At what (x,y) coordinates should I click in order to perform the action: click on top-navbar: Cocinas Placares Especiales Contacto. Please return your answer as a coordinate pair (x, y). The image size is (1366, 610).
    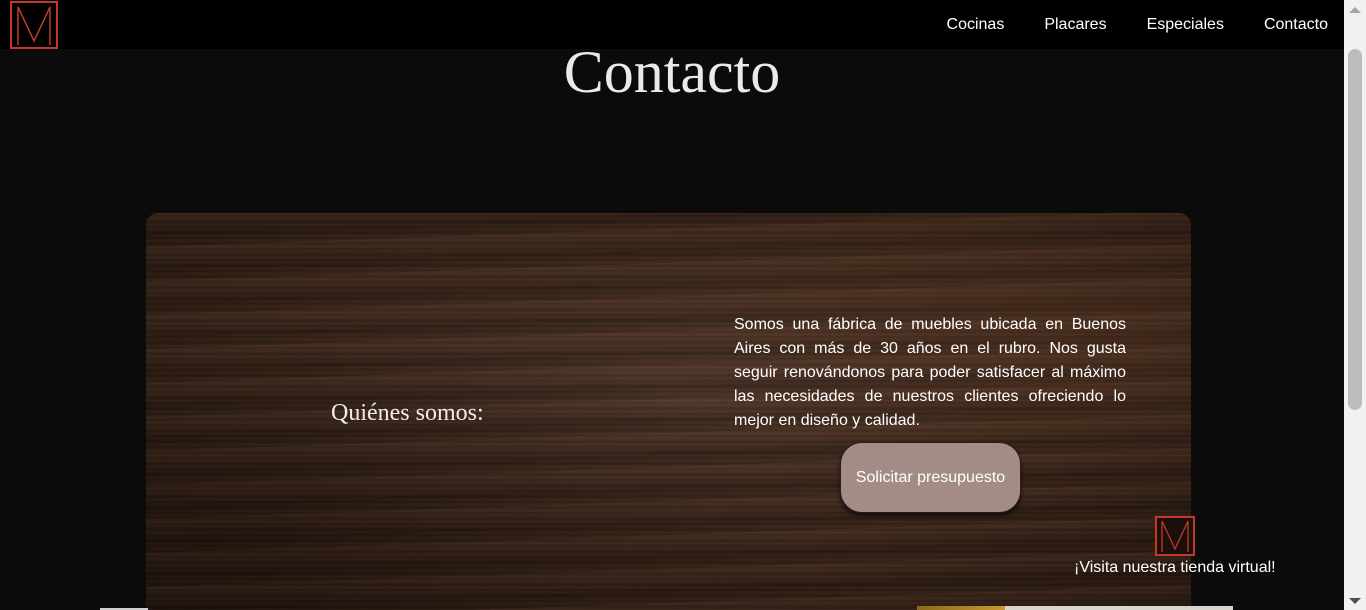
    Looking at the image, I should click on (672, 24).